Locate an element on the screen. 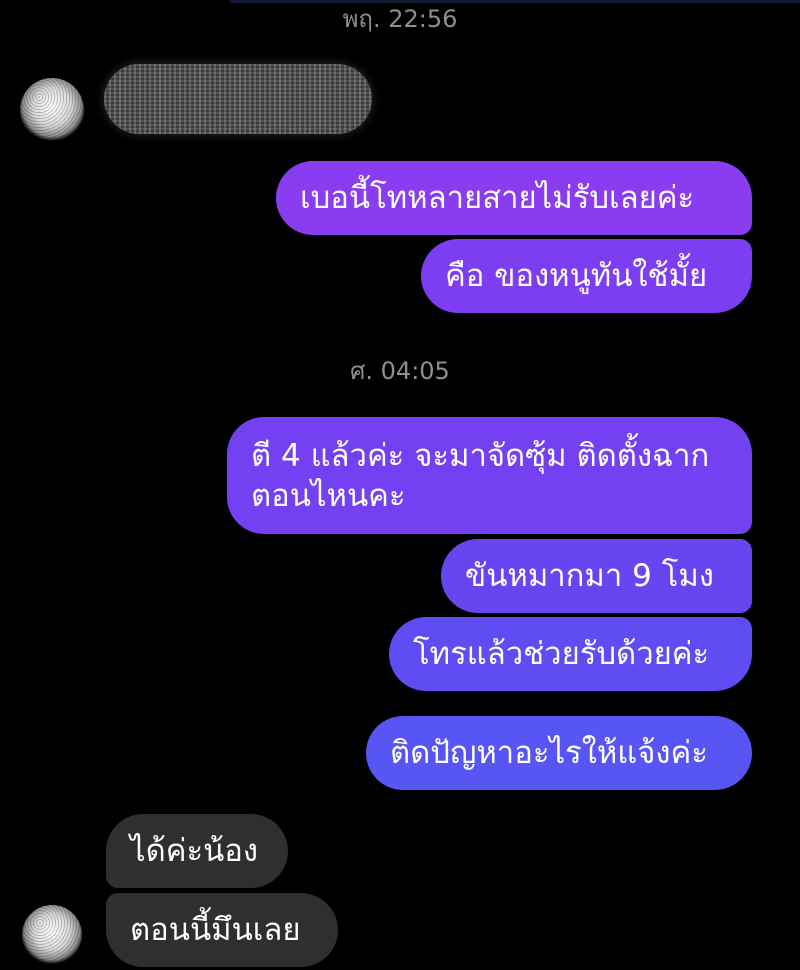 The height and width of the screenshot is (970, 800). outgoing-message-5: โทรแล้วช่วยรับด้วยค่ะ is located at coordinates (570, 654).